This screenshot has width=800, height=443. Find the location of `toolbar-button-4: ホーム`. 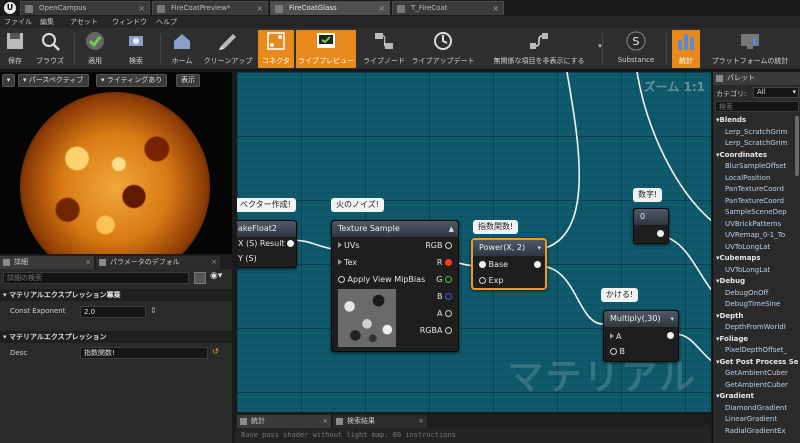

toolbar-button-4: ホーム is located at coordinates (182, 49).